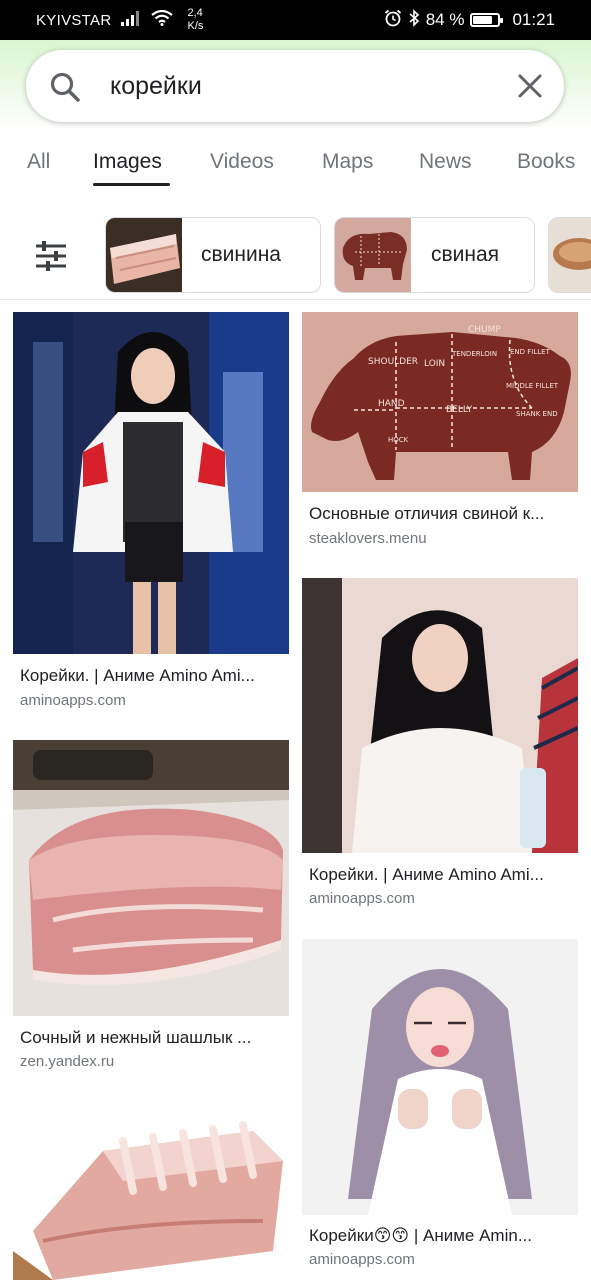  I want to click on result-card, so click(151, 1190).